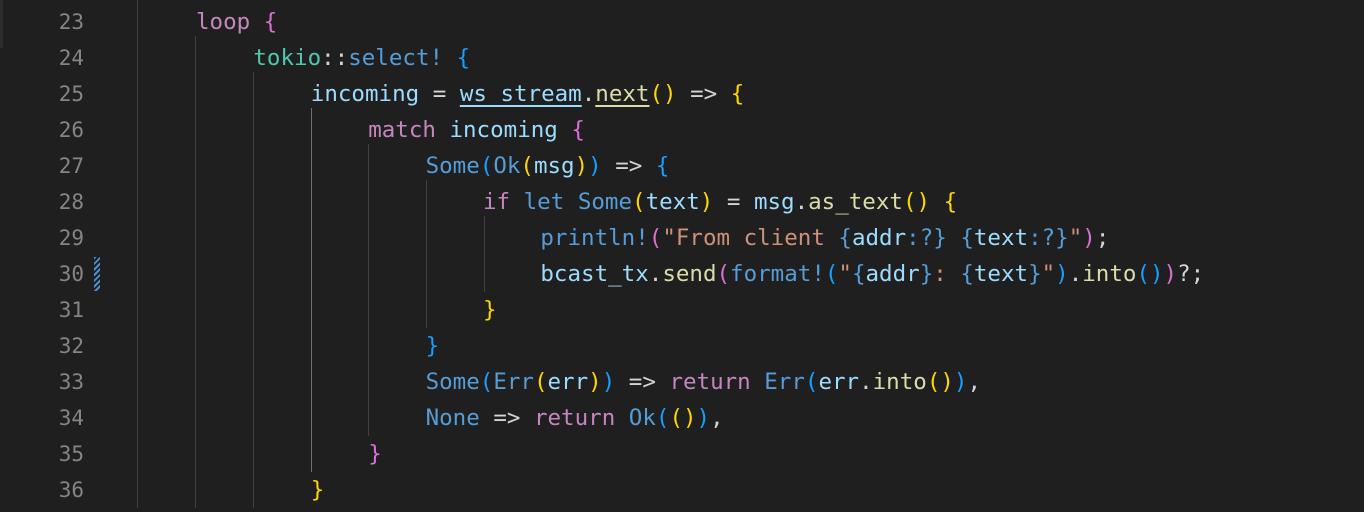  What do you see at coordinates (839, 382) in the screenshot?
I see `code-token: err` at bounding box center [839, 382].